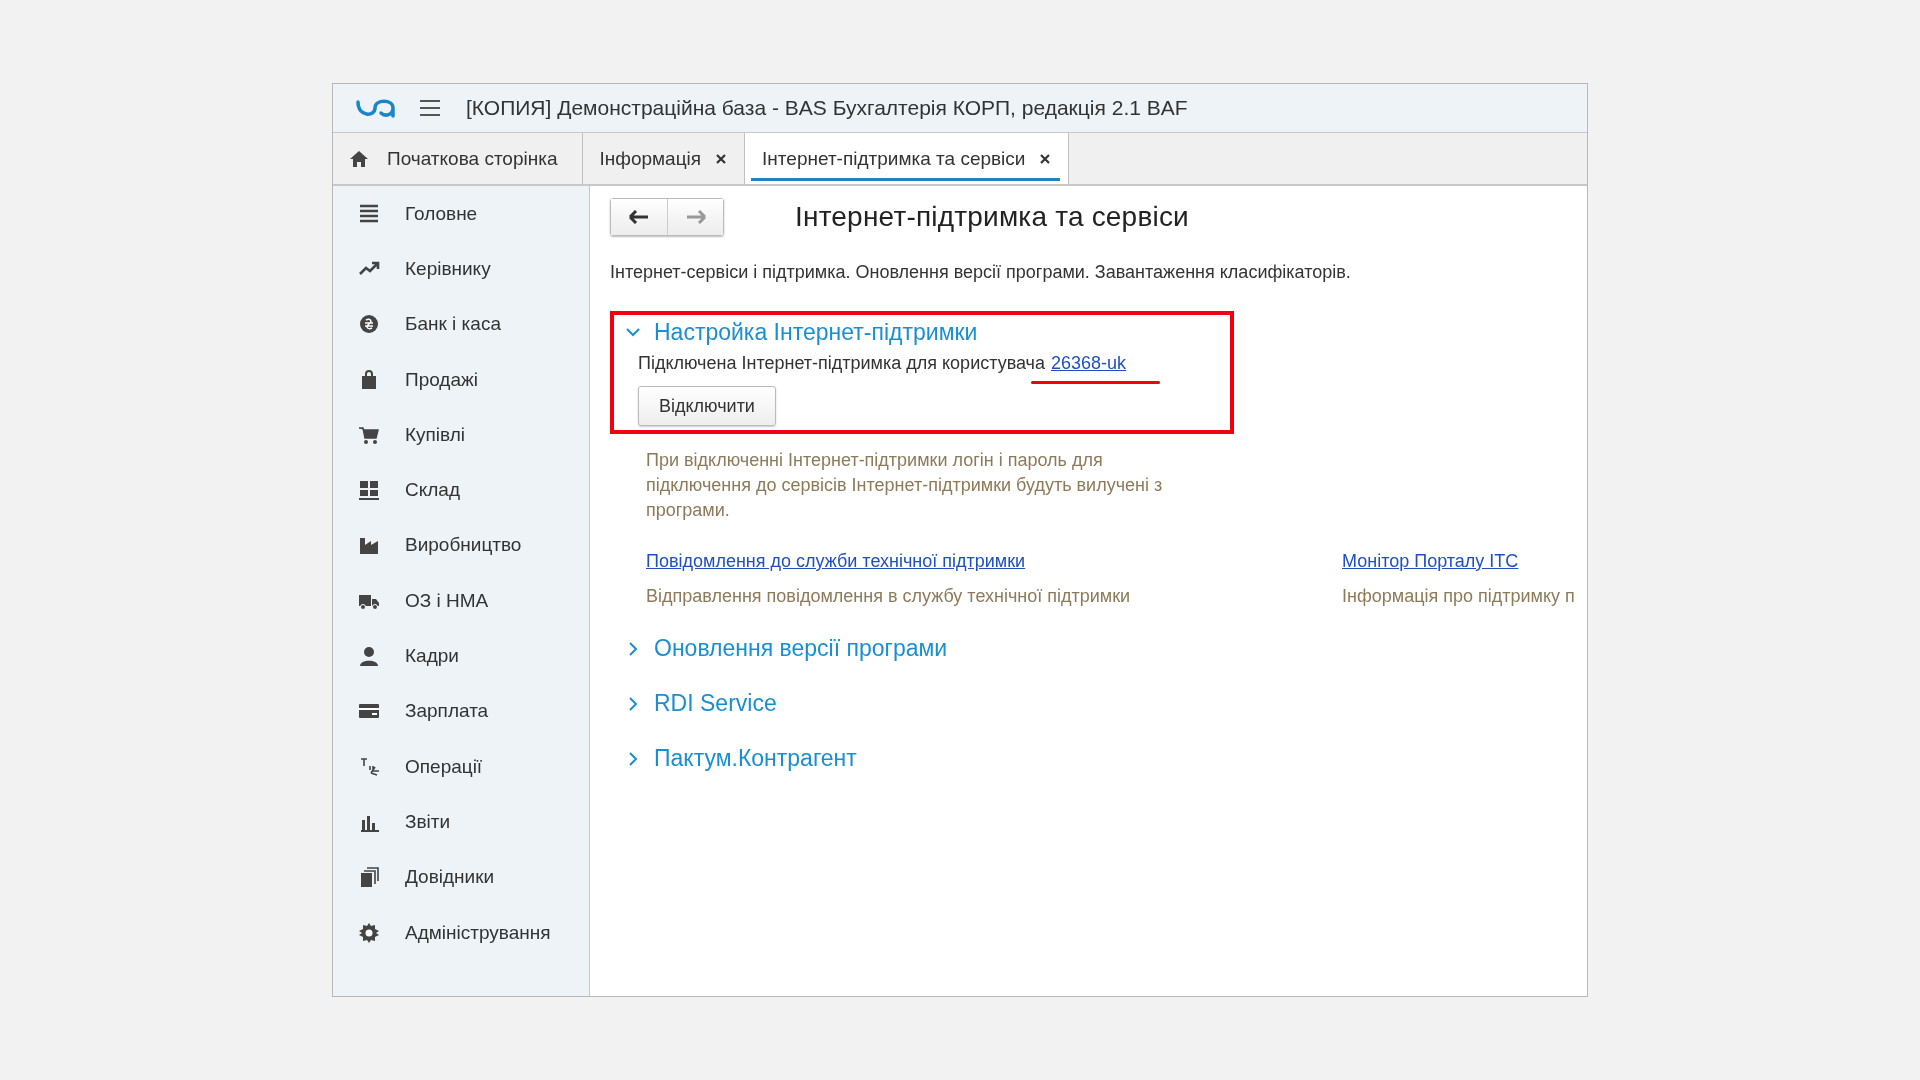 This screenshot has width=1920, height=1080. I want to click on status-text: Підключена Інтернет-підтримка для користувача, so click(841, 363).